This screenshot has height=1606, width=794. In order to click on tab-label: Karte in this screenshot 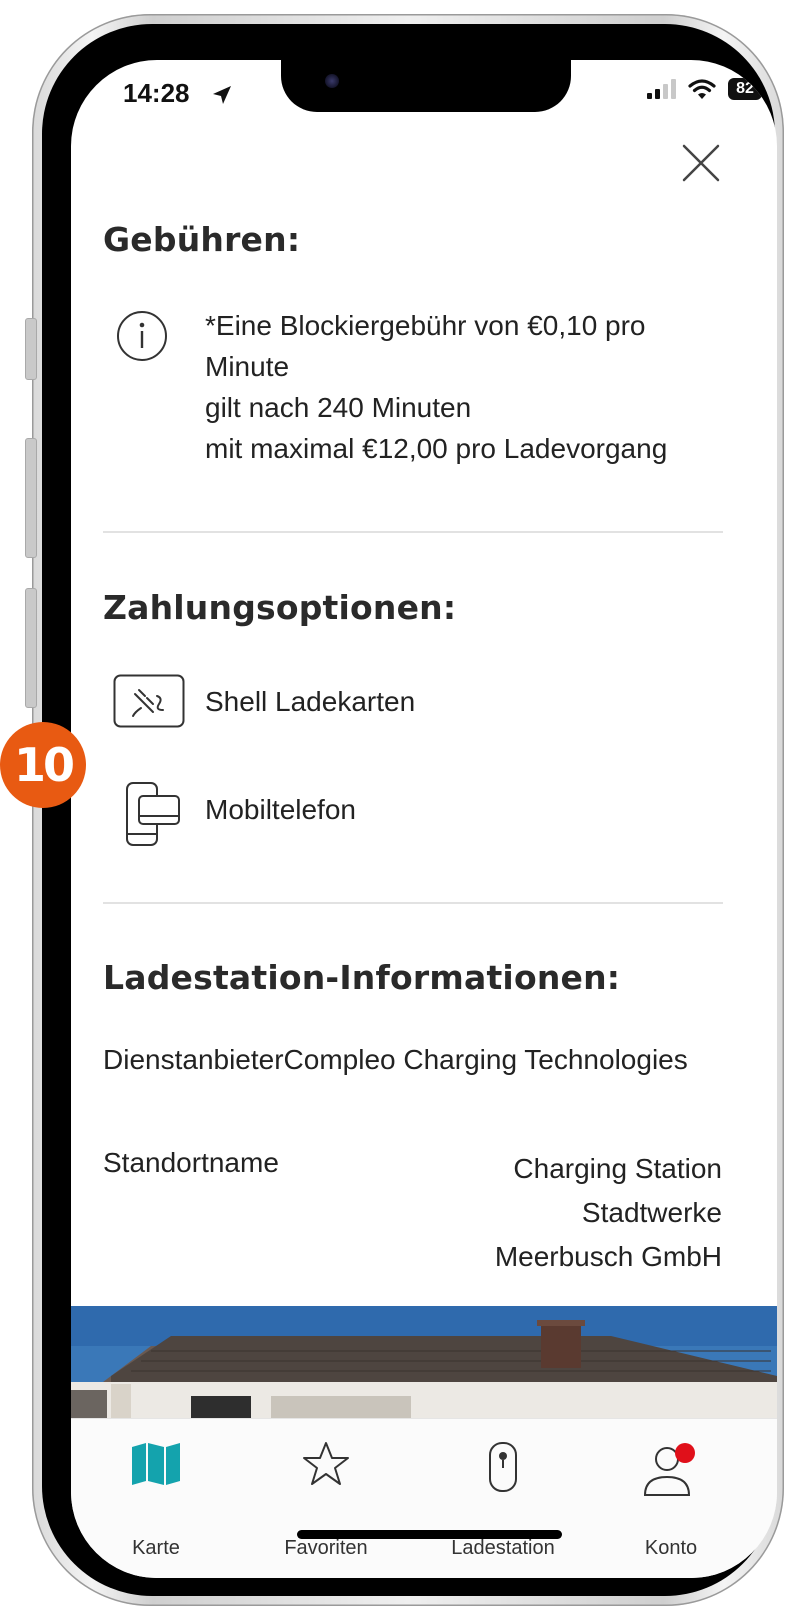, I will do `click(156, 1548)`.